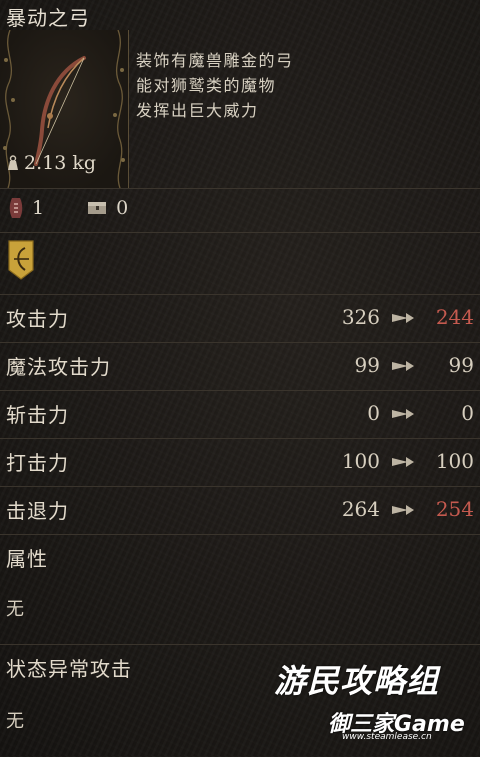 Image resolution: width=480 pixels, height=757 pixels. What do you see at coordinates (240, 509) in the screenshot?
I see `stat-row-knockback: 击退力 264 254` at bounding box center [240, 509].